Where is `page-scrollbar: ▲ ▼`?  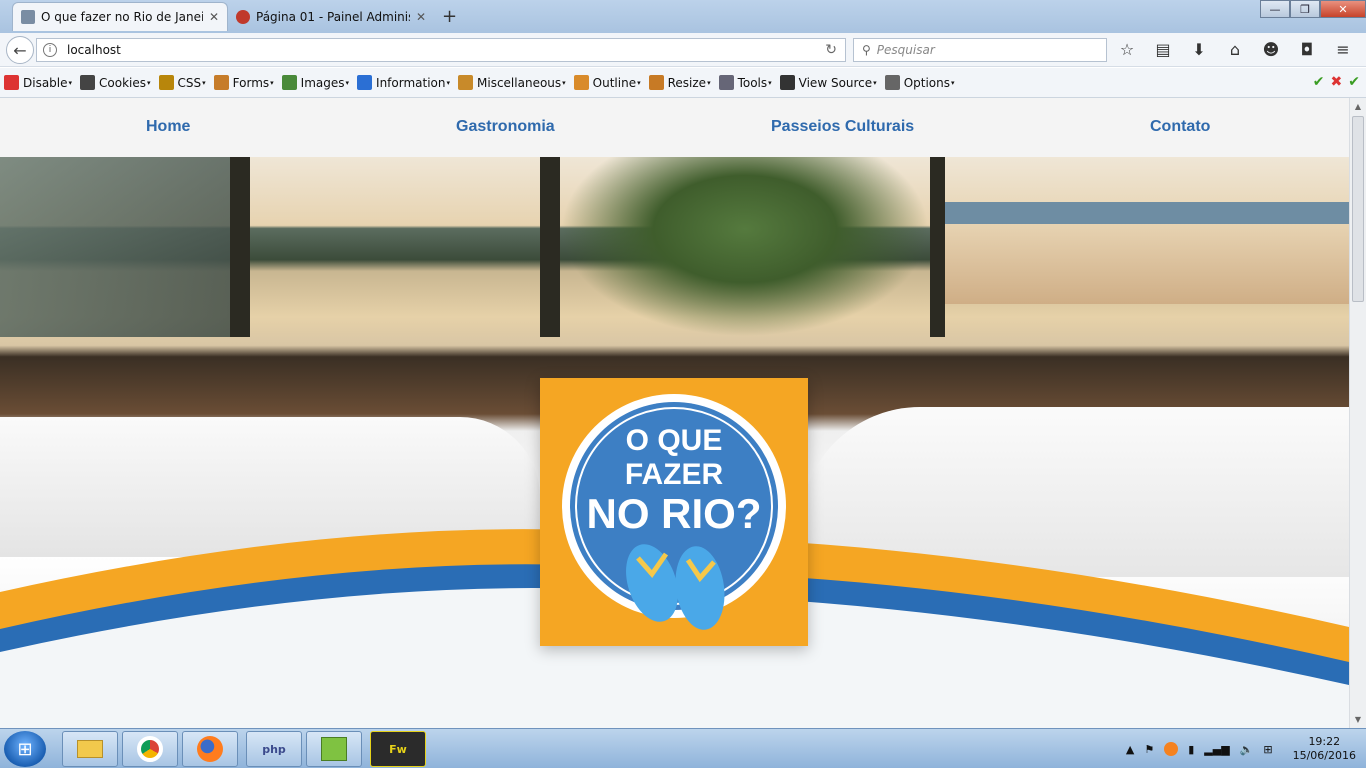
page-scrollbar: ▲ ▼ is located at coordinates (1357, 413).